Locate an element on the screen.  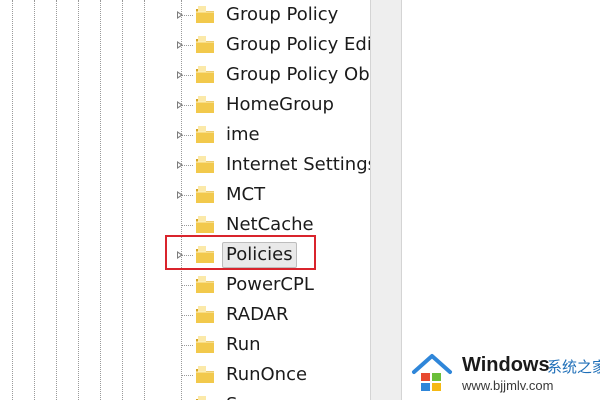
tree-item-label: HomeGroup is located at coordinates (280, 104).